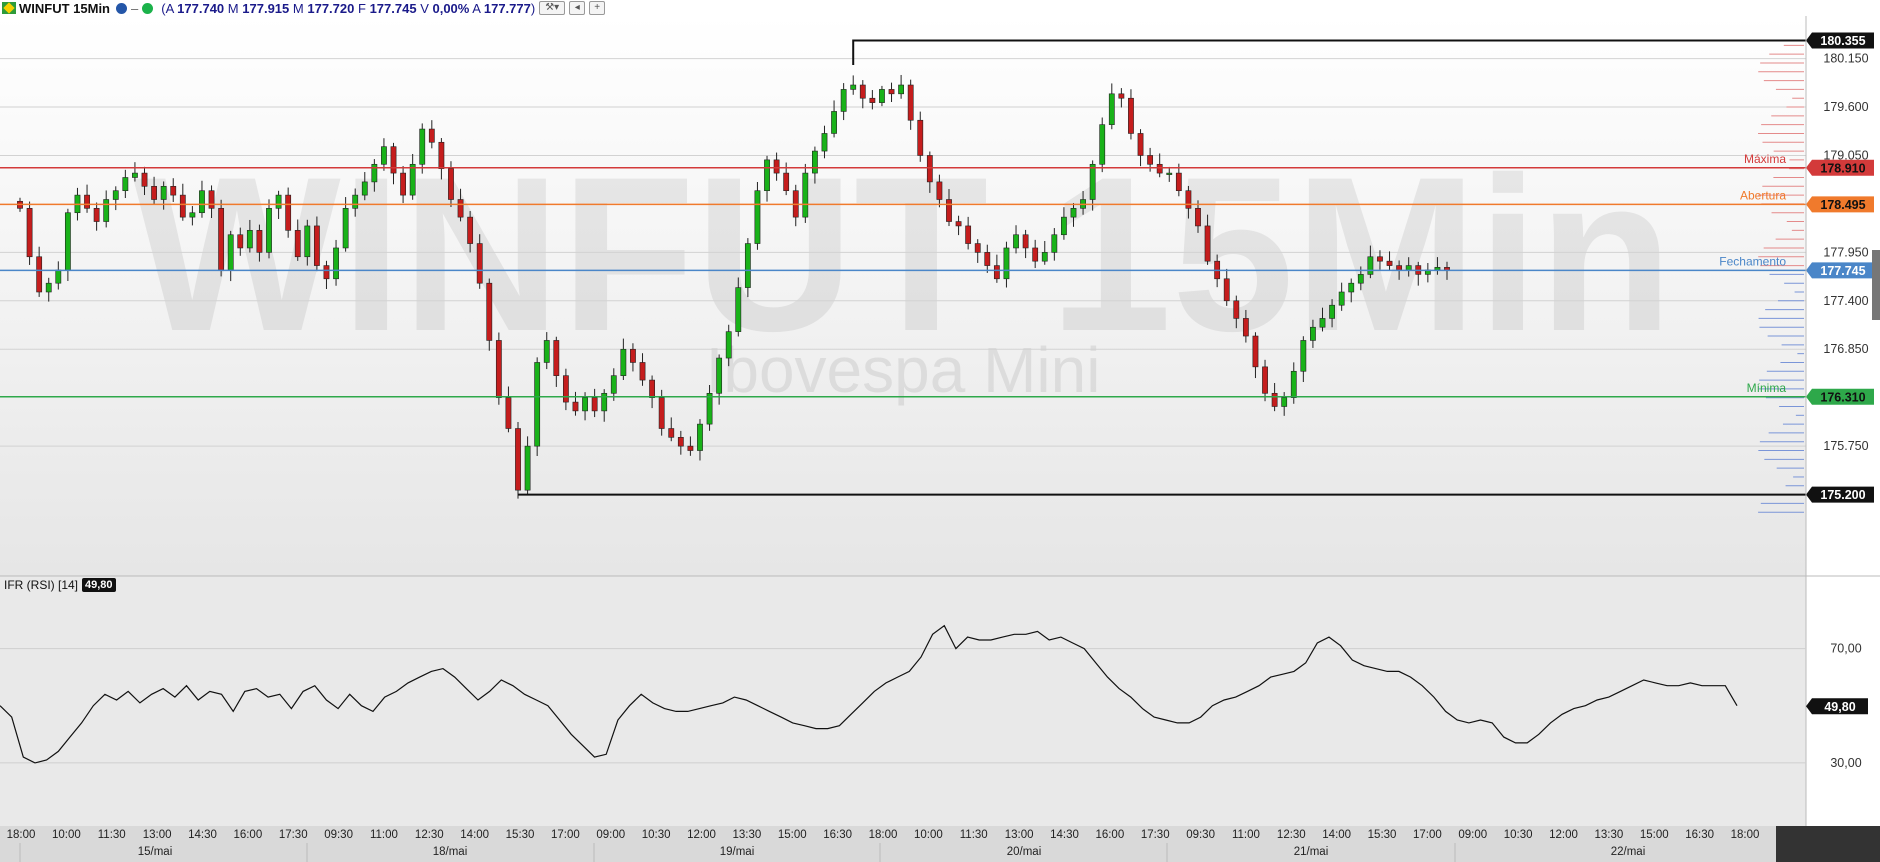 This screenshot has width=1880, height=862. Describe the element at coordinates (1842, 271) in the screenshot. I see `ref-badge-value: 177.745` at that location.